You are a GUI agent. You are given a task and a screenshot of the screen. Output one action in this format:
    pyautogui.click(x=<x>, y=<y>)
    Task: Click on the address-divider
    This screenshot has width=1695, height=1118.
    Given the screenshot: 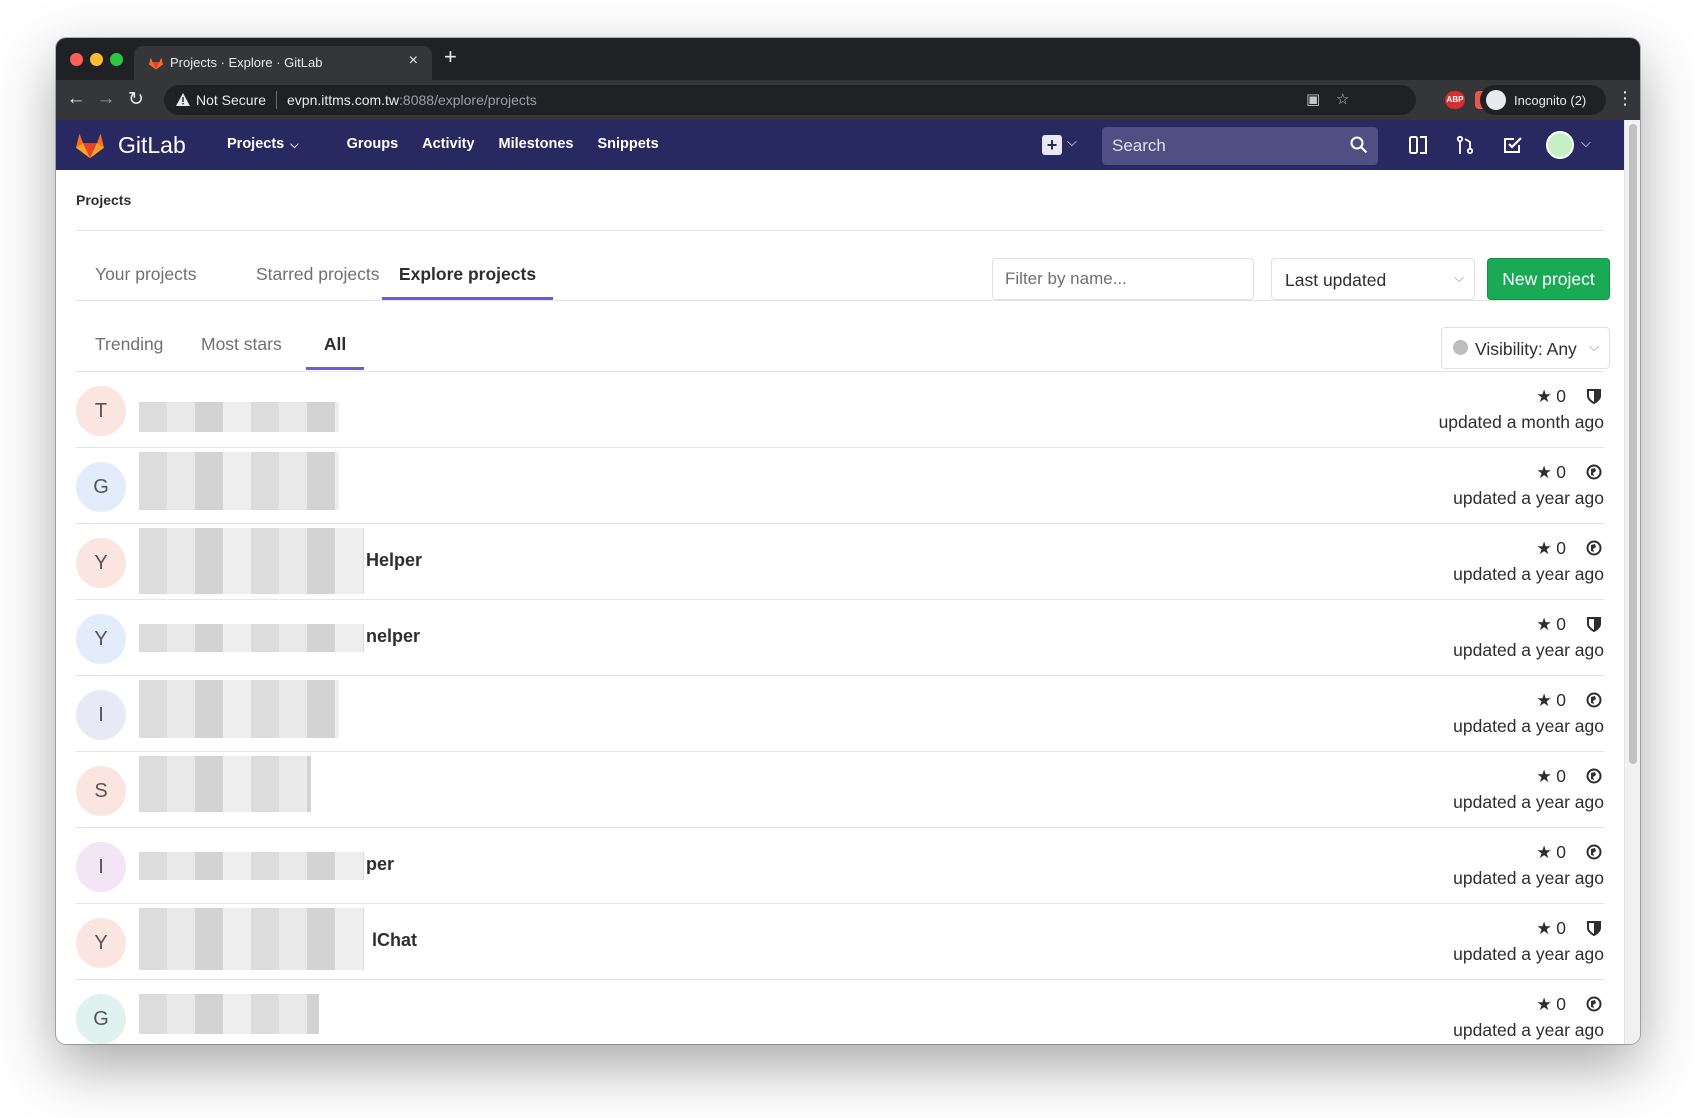 What is the action you would take?
    pyautogui.click(x=276, y=100)
    